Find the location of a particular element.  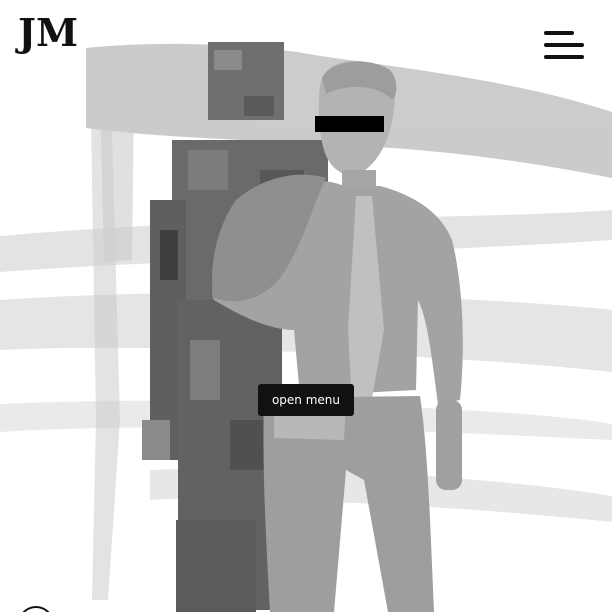

site-logo: JM is located at coordinates (46, 38).